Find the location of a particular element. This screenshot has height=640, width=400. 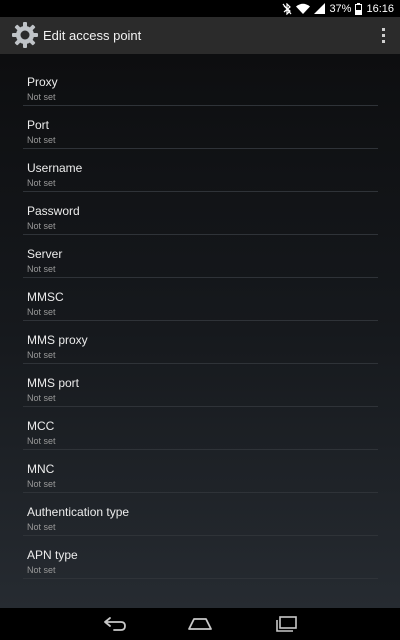

pref-mmsc: MMSC Not set is located at coordinates (200, 299).